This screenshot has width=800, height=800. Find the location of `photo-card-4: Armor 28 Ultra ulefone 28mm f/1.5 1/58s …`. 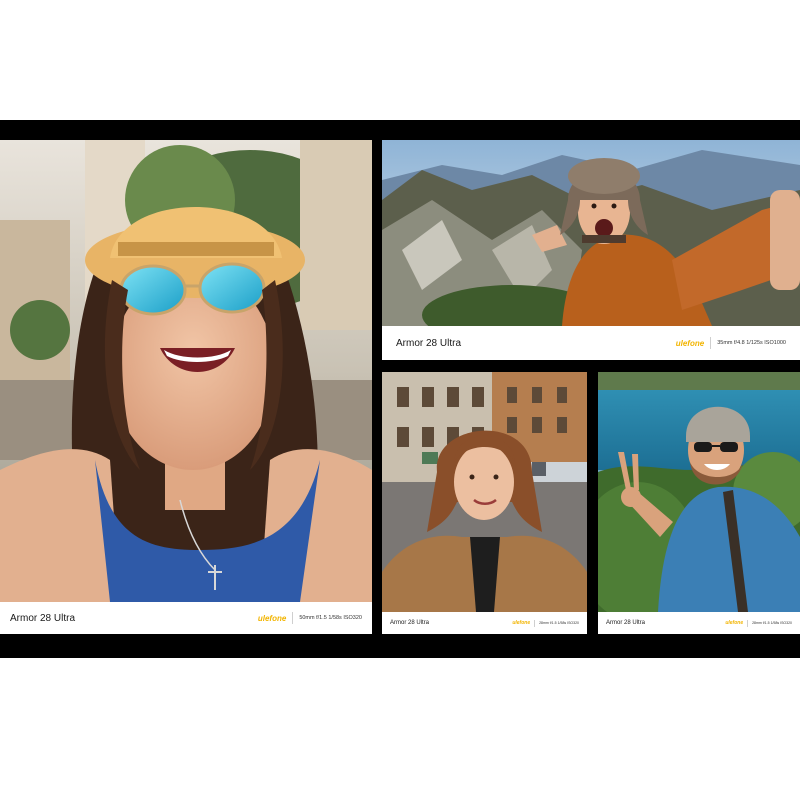

photo-card-4: Armor 28 Ultra ulefone 28mm f/1.5 1/58s … is located at coordinates (699, 503).